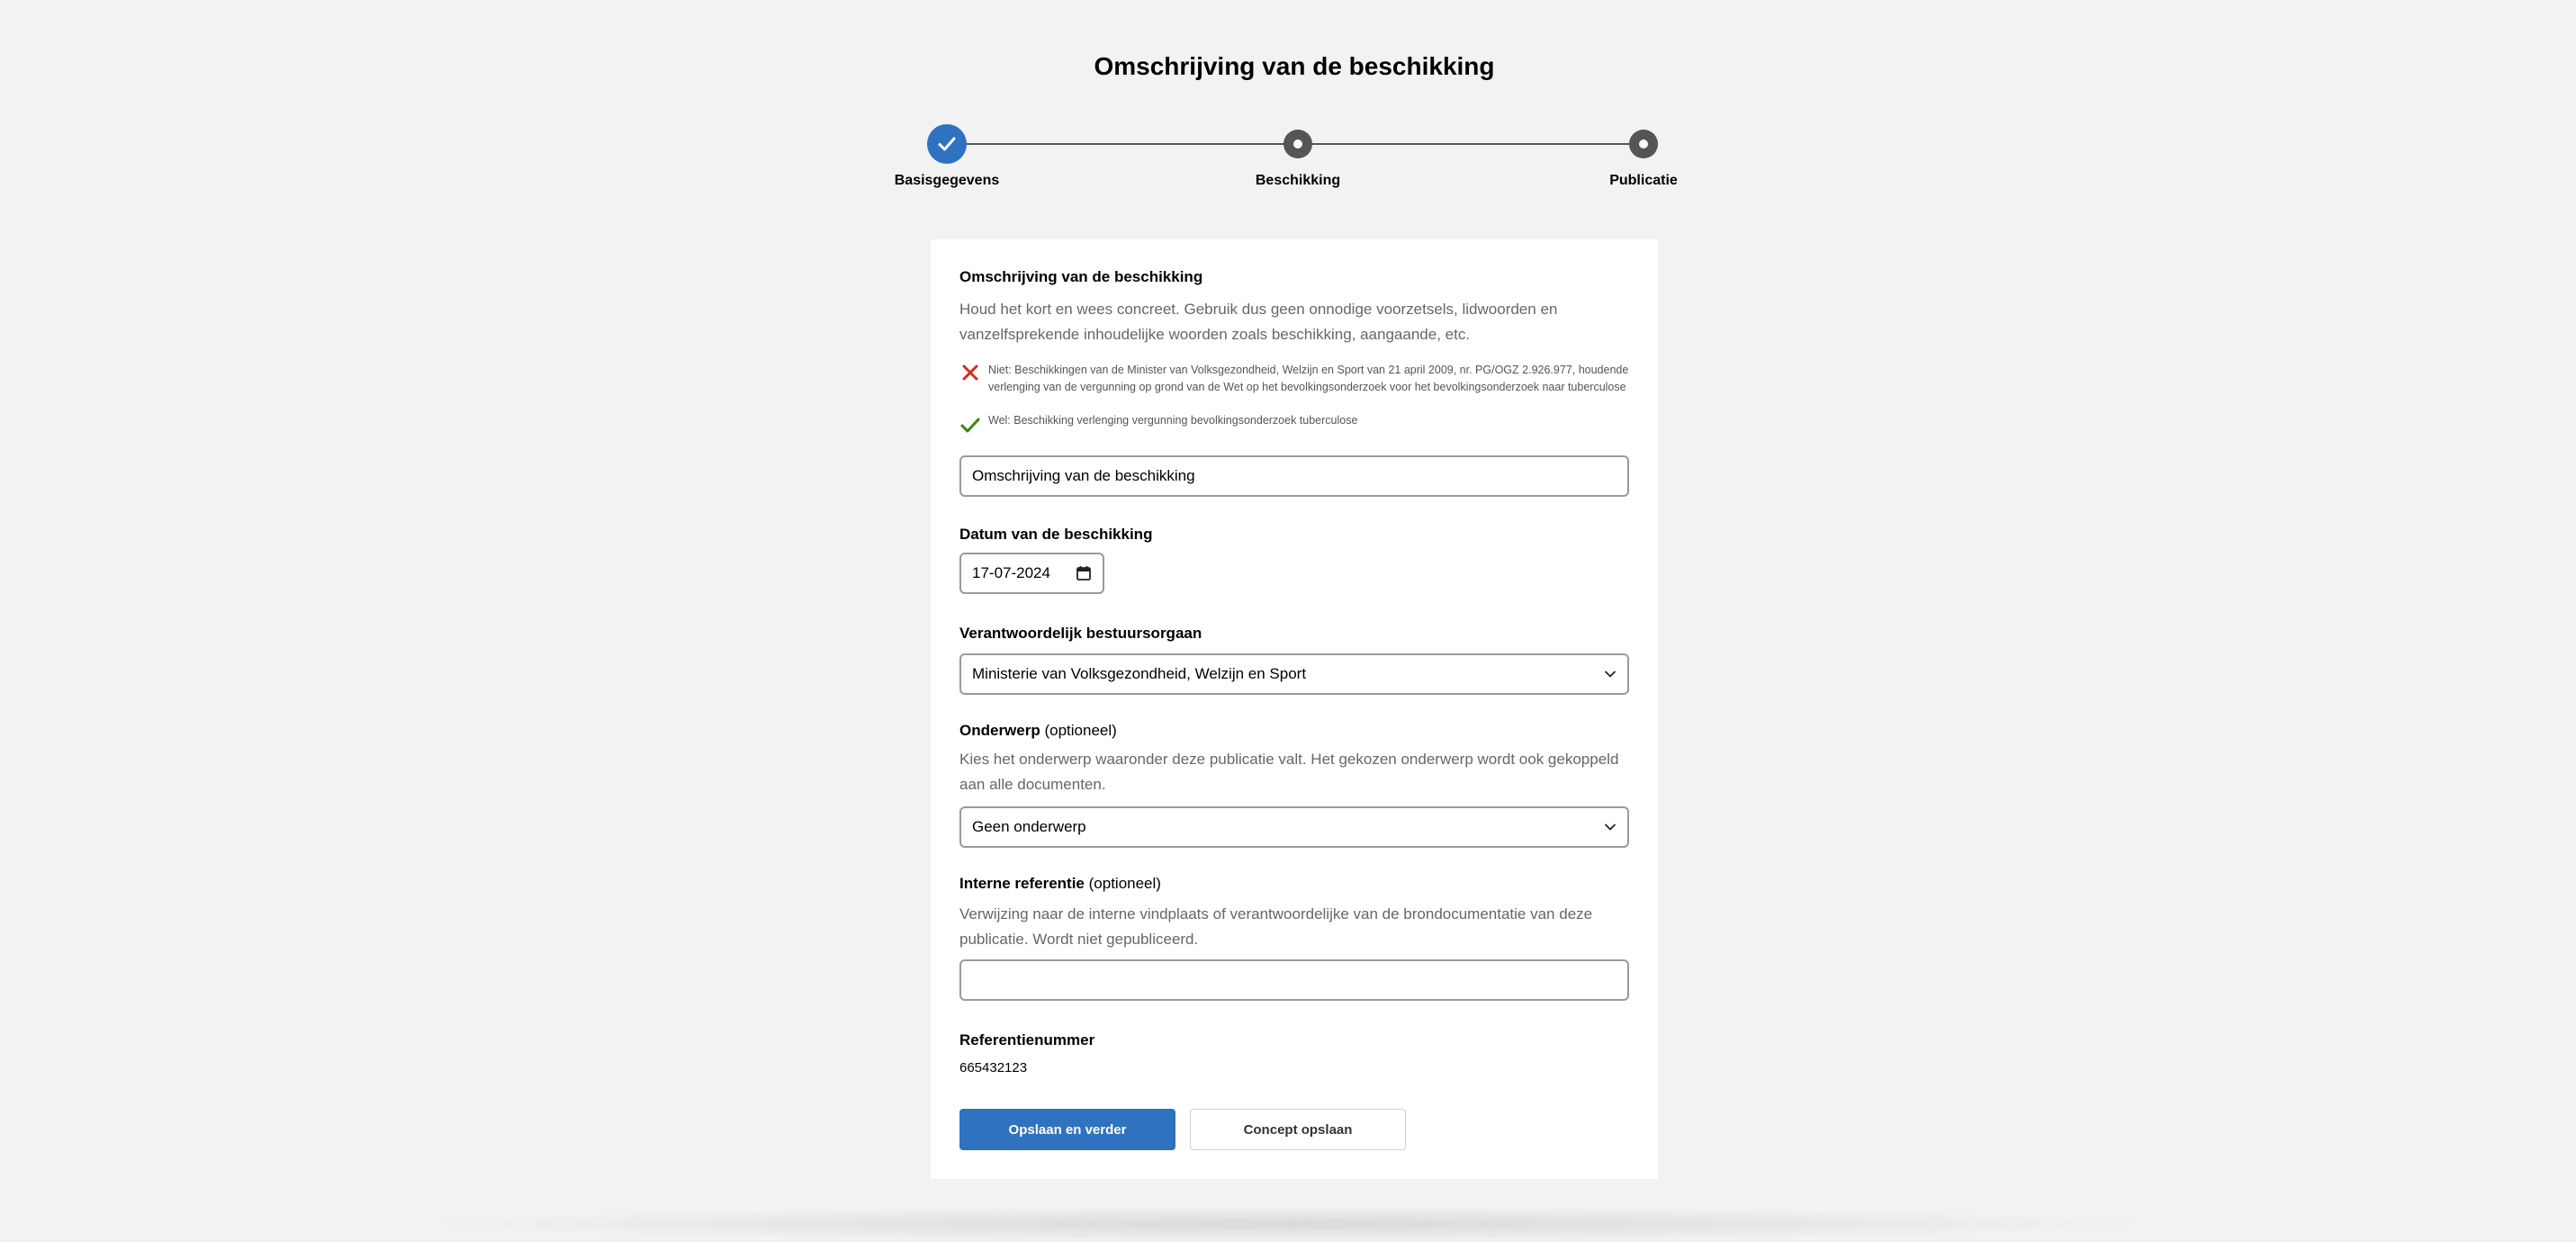  Describe the element at coordinates (1294, 476) in the screenshot. I see `description-input: Omschrijving van de beschikking` at that location.